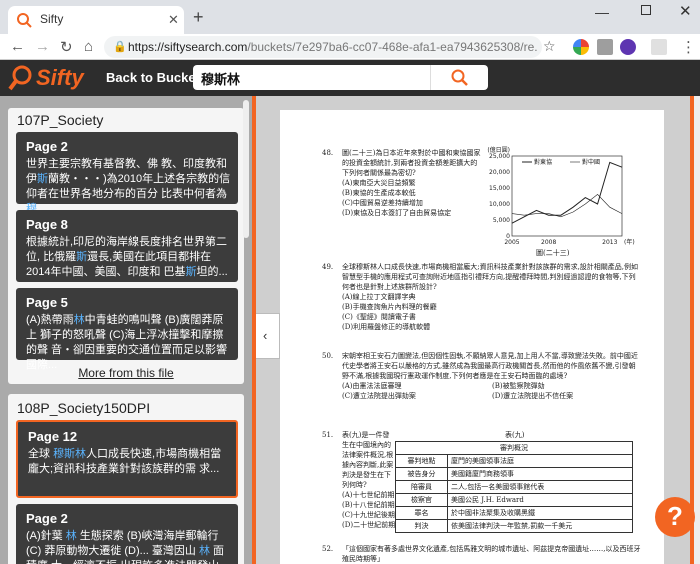 The height and width of the screenshot is (564, 700). Describe the element at coordinates (688, 47) in the screenshot. I see `menu-dots-icon: ⋮` at that location.